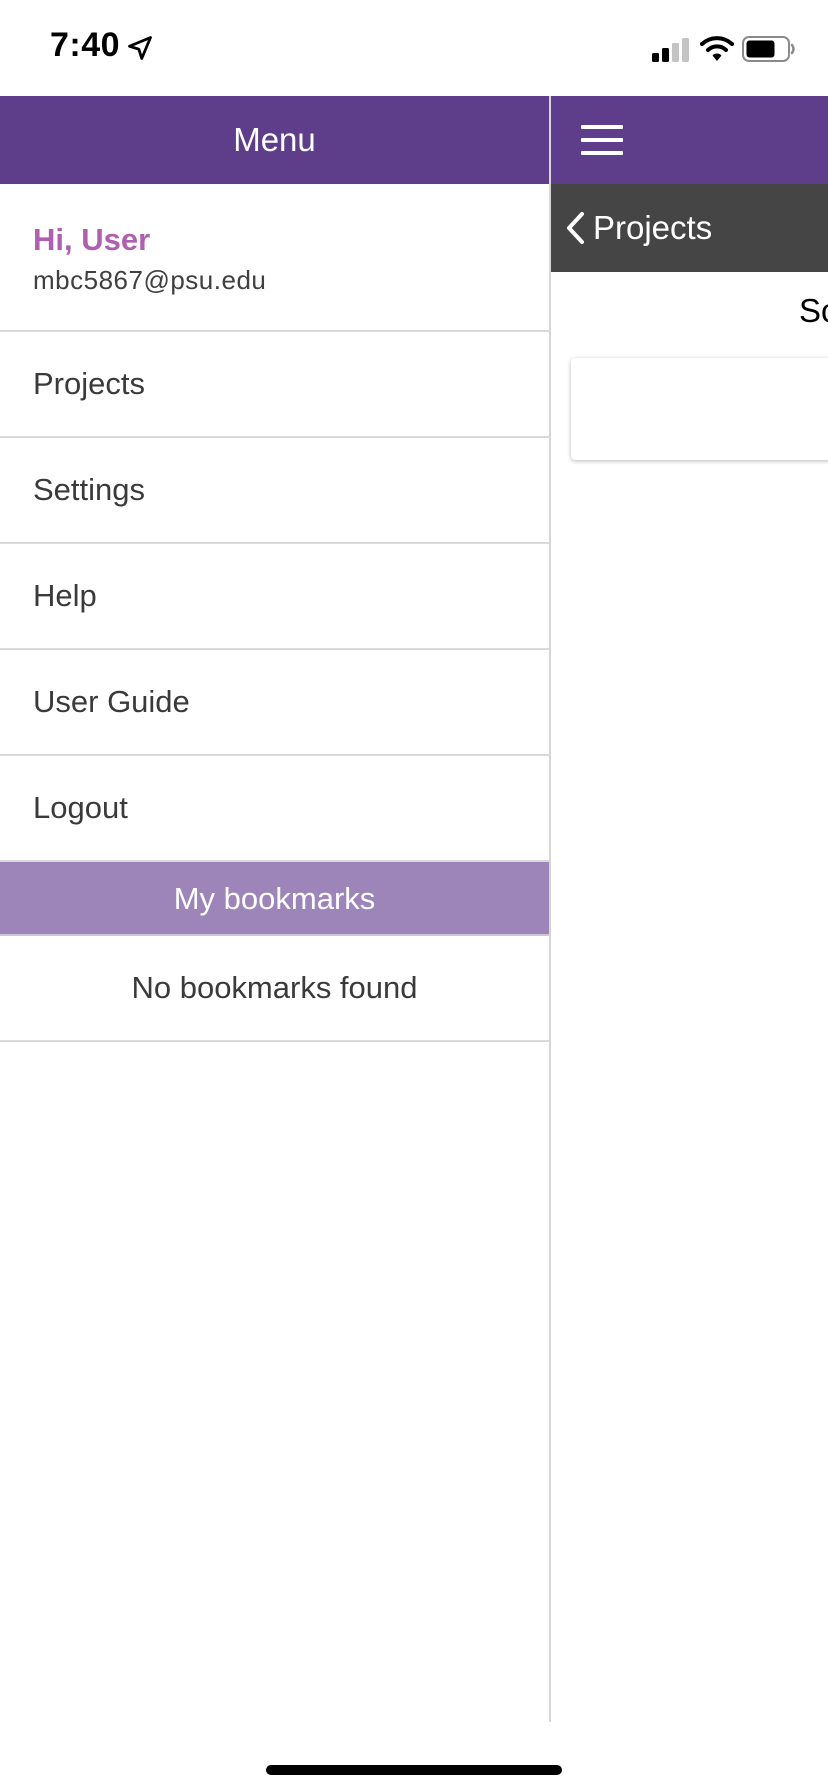 This screenshot has width=828, height=1792. What do you see at coordinates (414, 1770) in the screenshot?
I see `home-indicator` at bounding box center [414, 1770].